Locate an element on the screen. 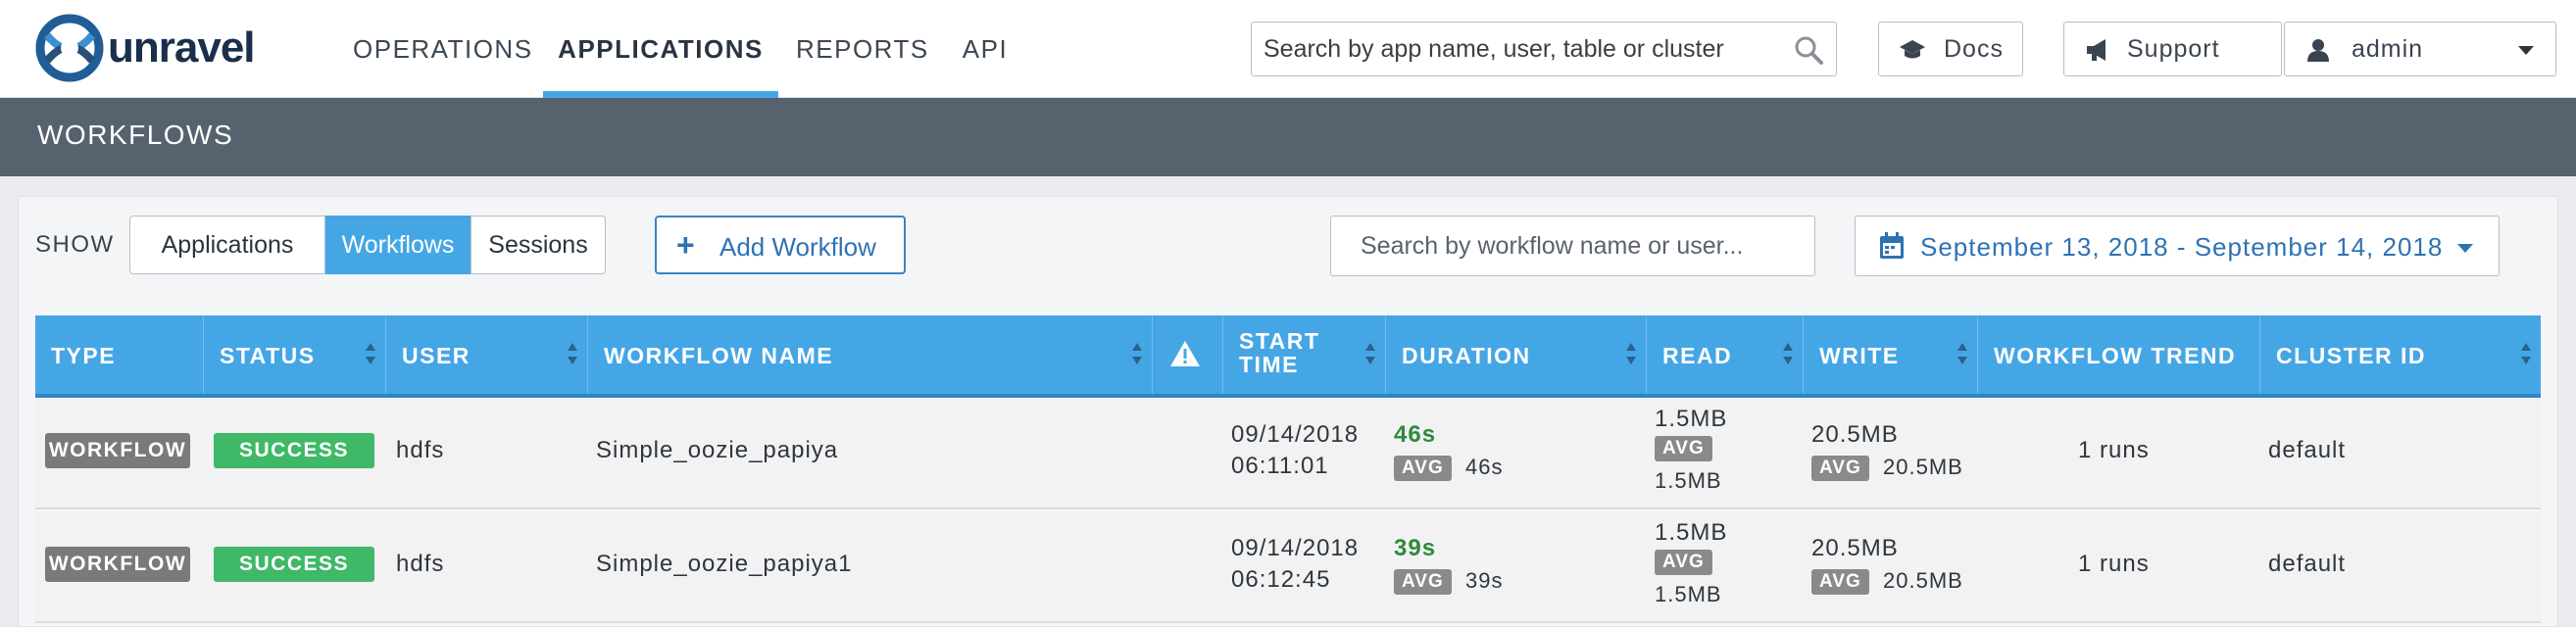  column-status-label: STATUS is located at coordinates (268, 355).